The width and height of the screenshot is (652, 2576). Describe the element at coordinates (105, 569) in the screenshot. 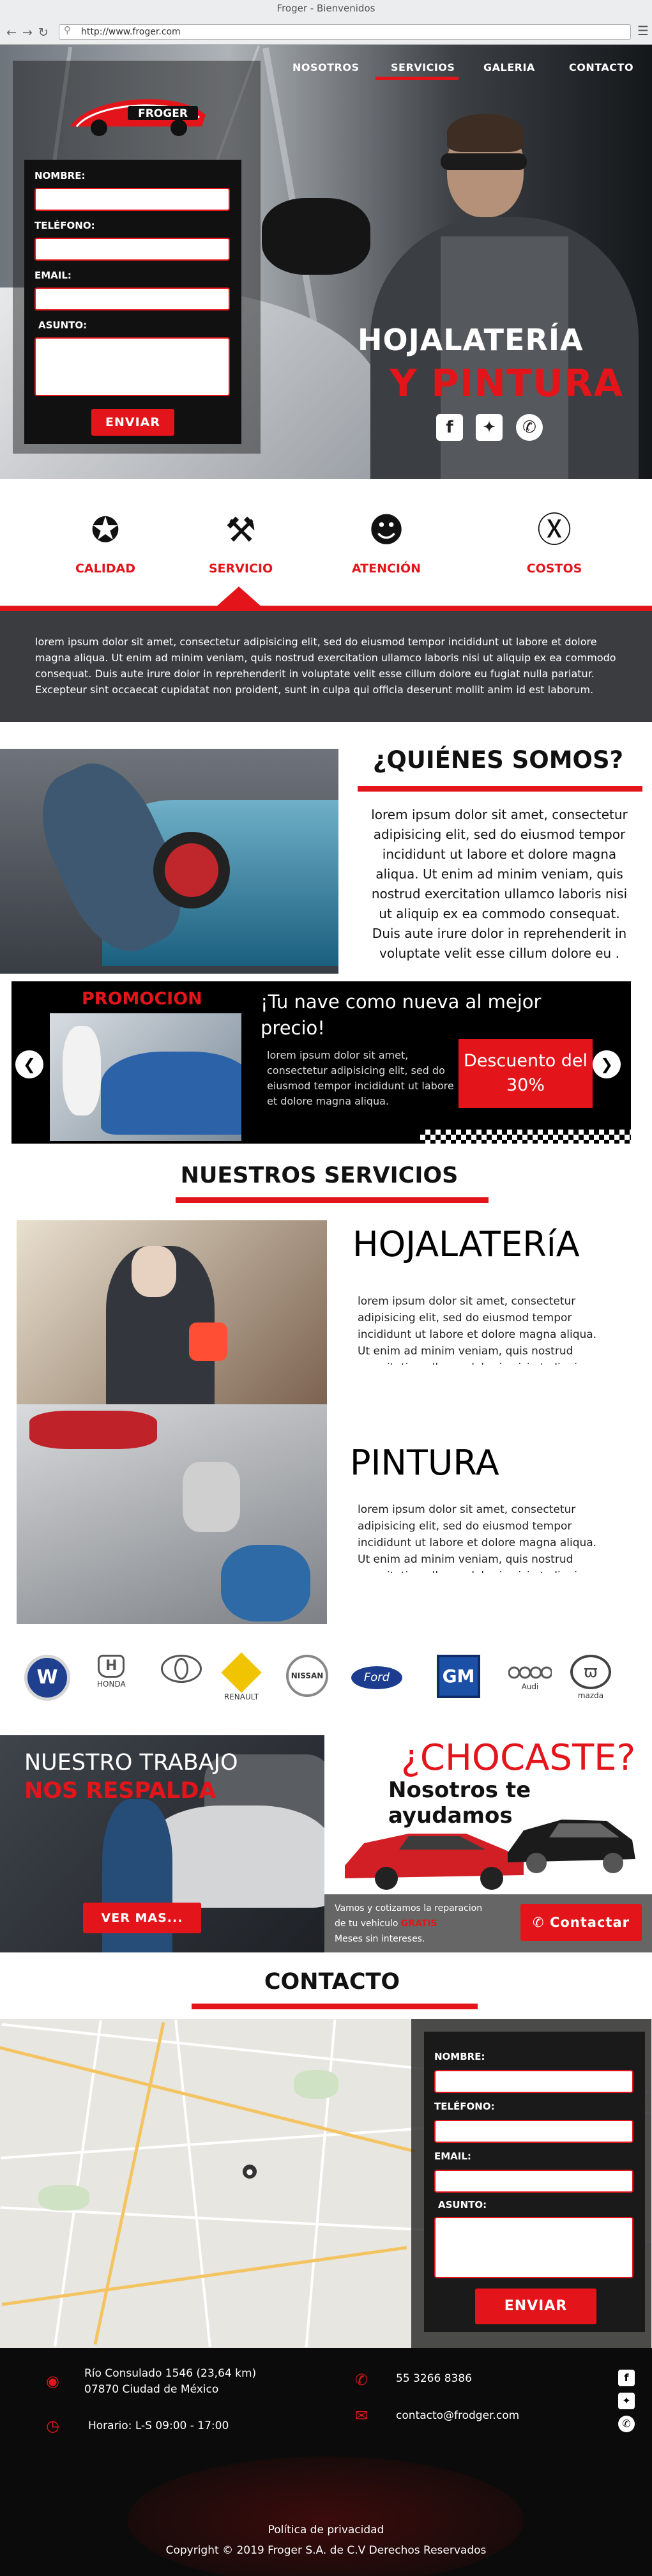

I see `feature-label: CALIDAD` at that location.